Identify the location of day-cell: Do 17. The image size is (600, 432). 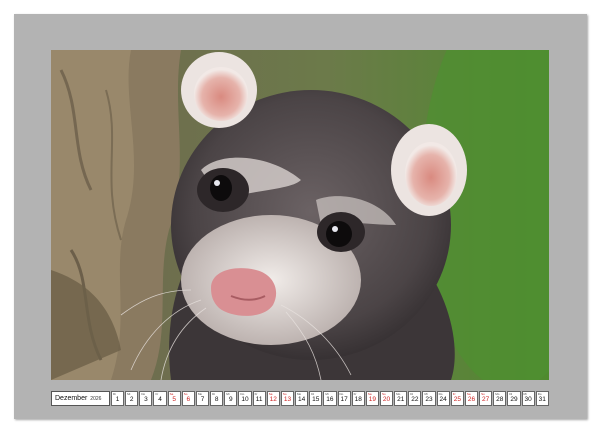
(344, 398).